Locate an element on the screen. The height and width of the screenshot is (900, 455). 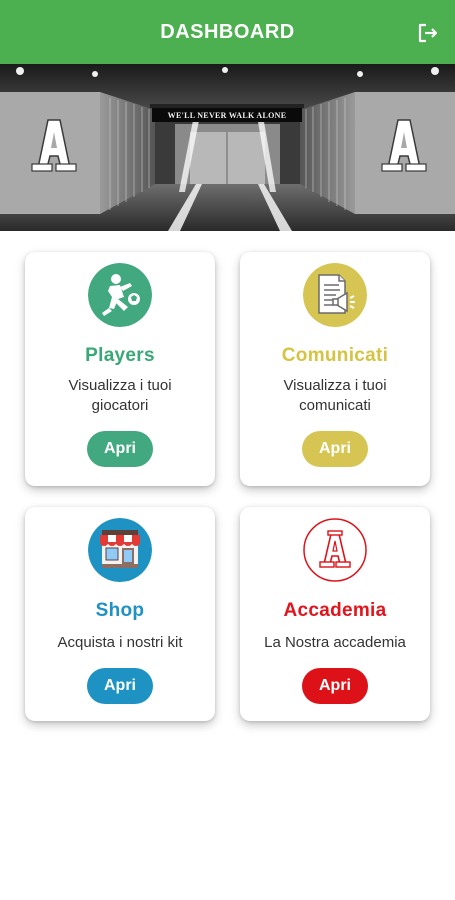
announcement-document-icon is located at coordinates (335, 295).